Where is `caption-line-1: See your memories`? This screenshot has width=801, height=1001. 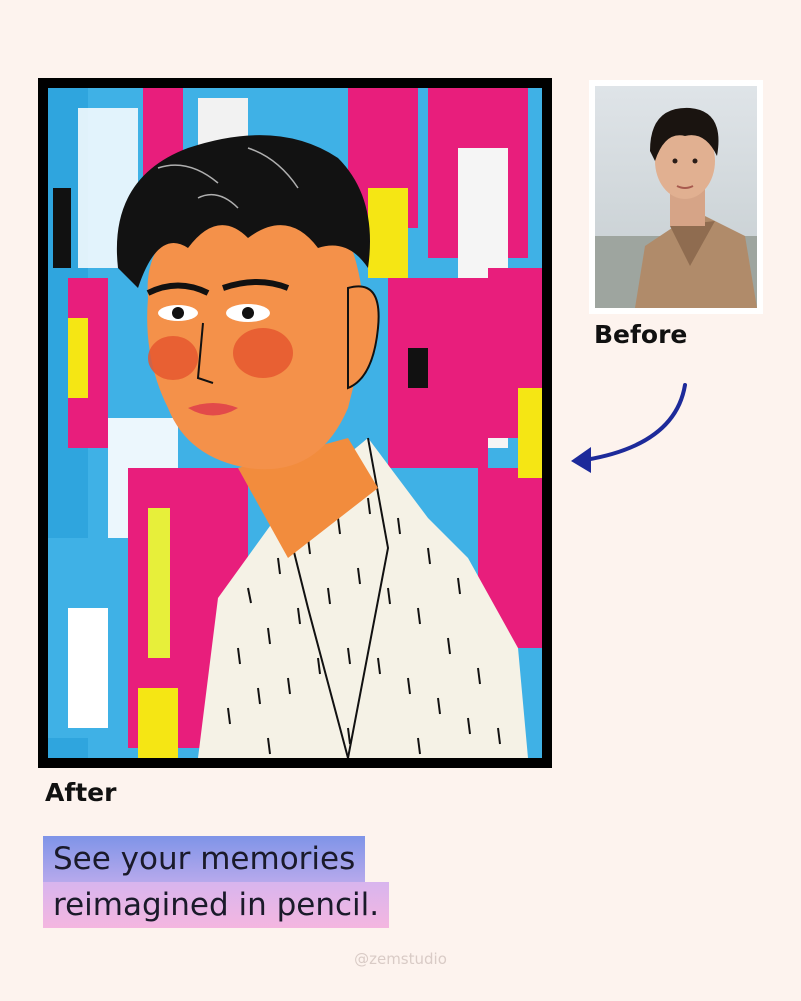
caption-line-1: See your memories is located at coordinates (204, 859).